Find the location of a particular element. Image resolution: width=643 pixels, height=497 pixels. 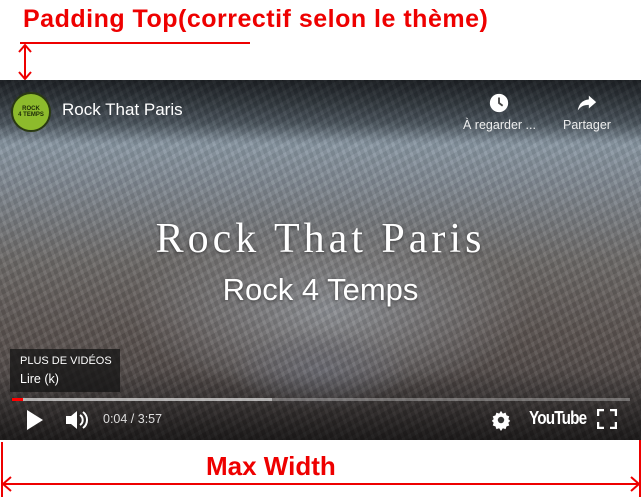

fullscreen-icon is located at coordinates (607, 419).